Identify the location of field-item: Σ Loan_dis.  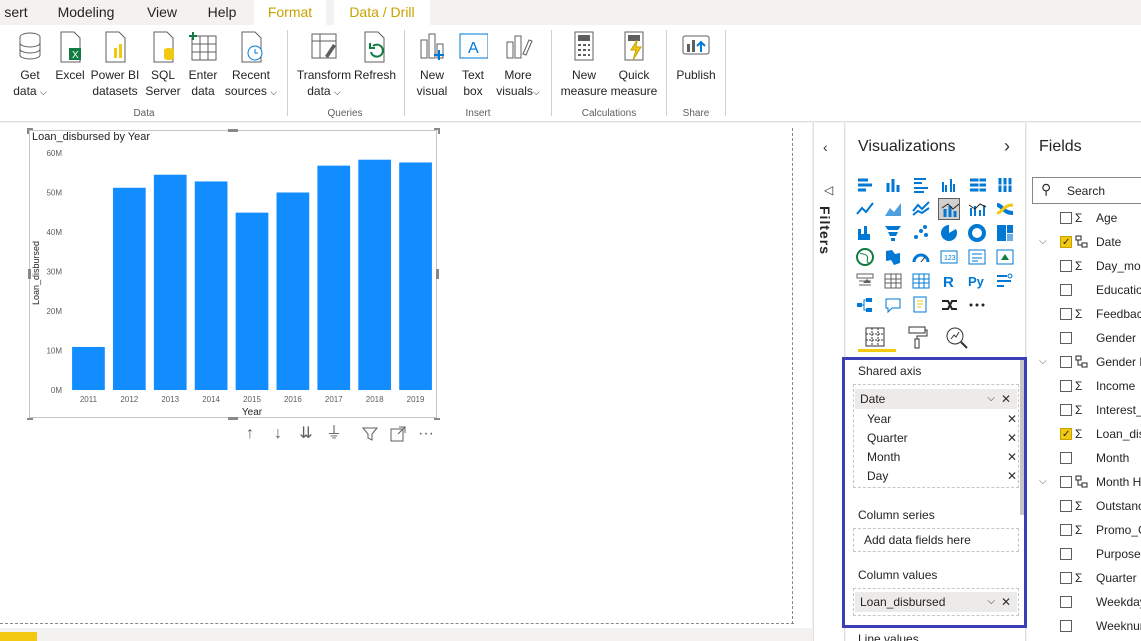
(1084, 434).